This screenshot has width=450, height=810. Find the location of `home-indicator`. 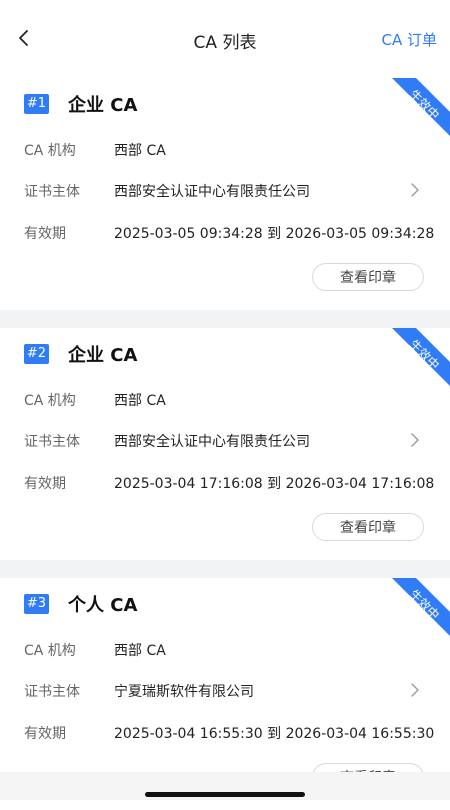

home-indicator is located at coordinates (225, 794).